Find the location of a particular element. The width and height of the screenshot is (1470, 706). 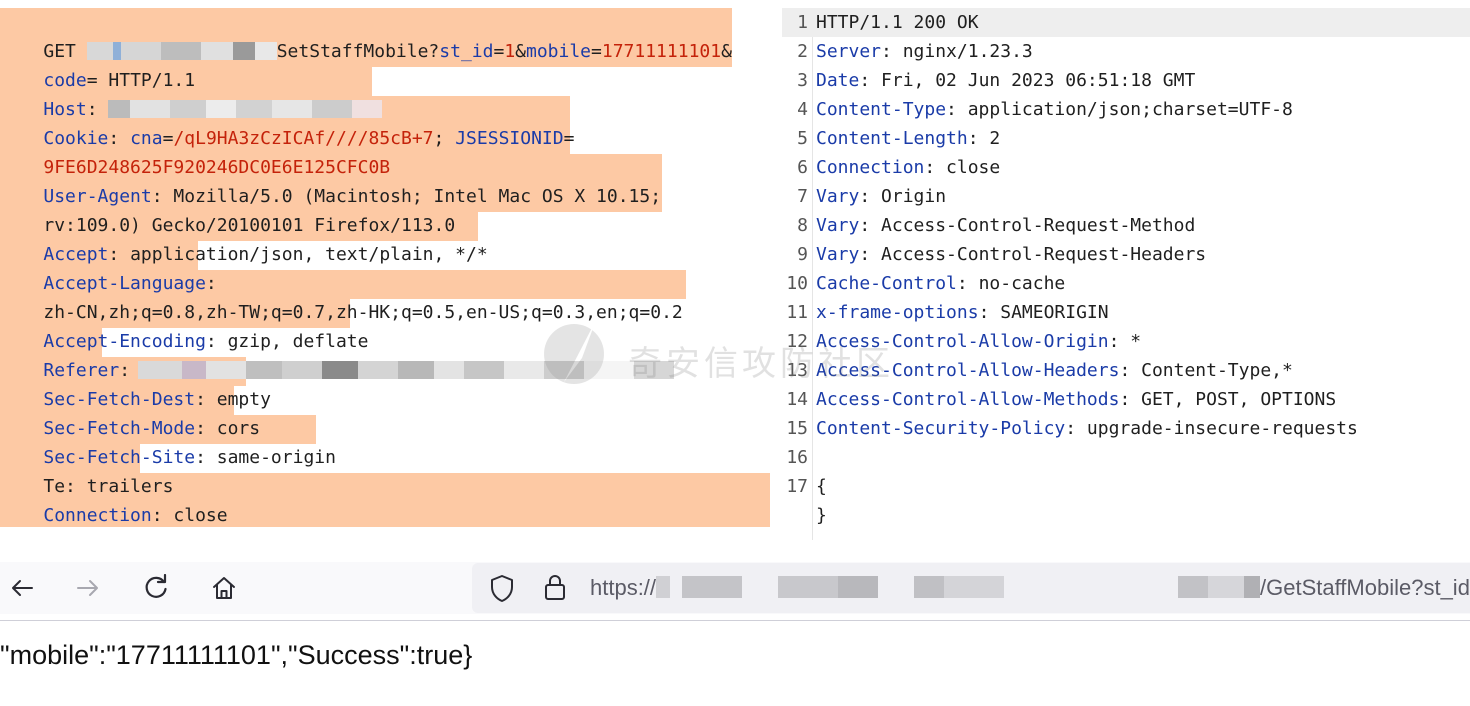

url-scheme: https:// is located at coordinates (623, 587).